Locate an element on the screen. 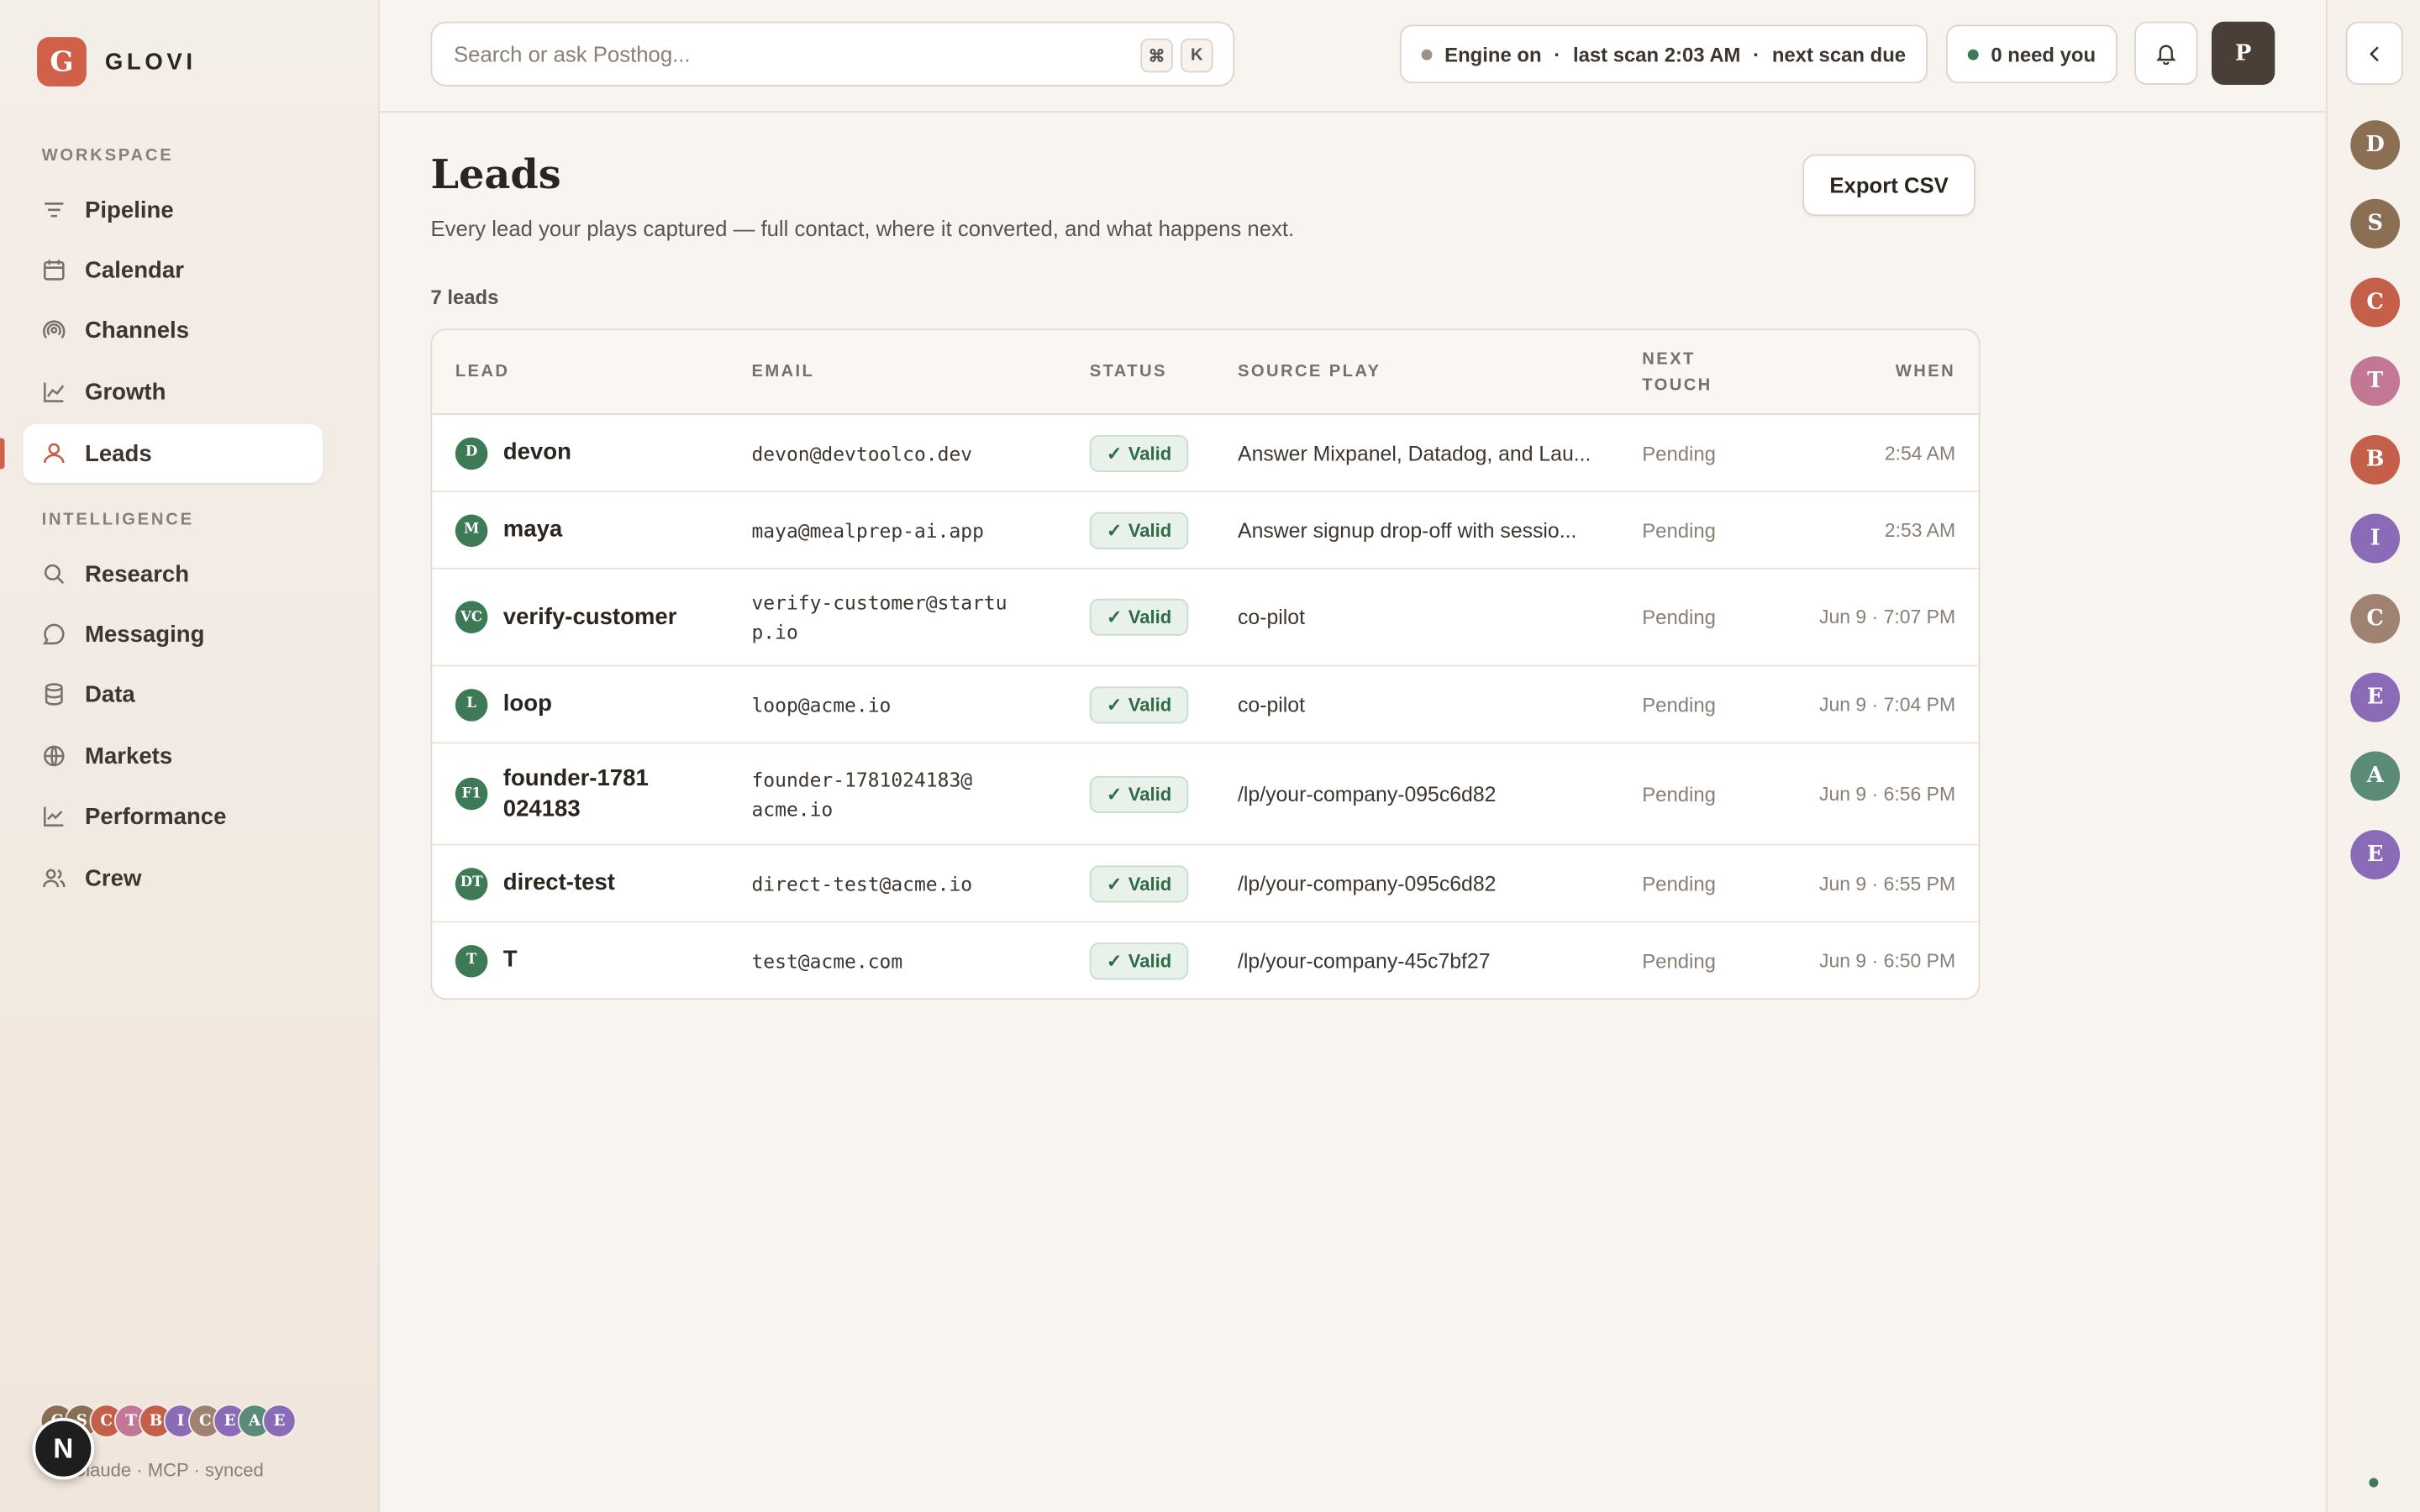 The image size is (2420, 1512). intelligence-section-label: INTELLIGENCE is located at coordinates (117, 519).